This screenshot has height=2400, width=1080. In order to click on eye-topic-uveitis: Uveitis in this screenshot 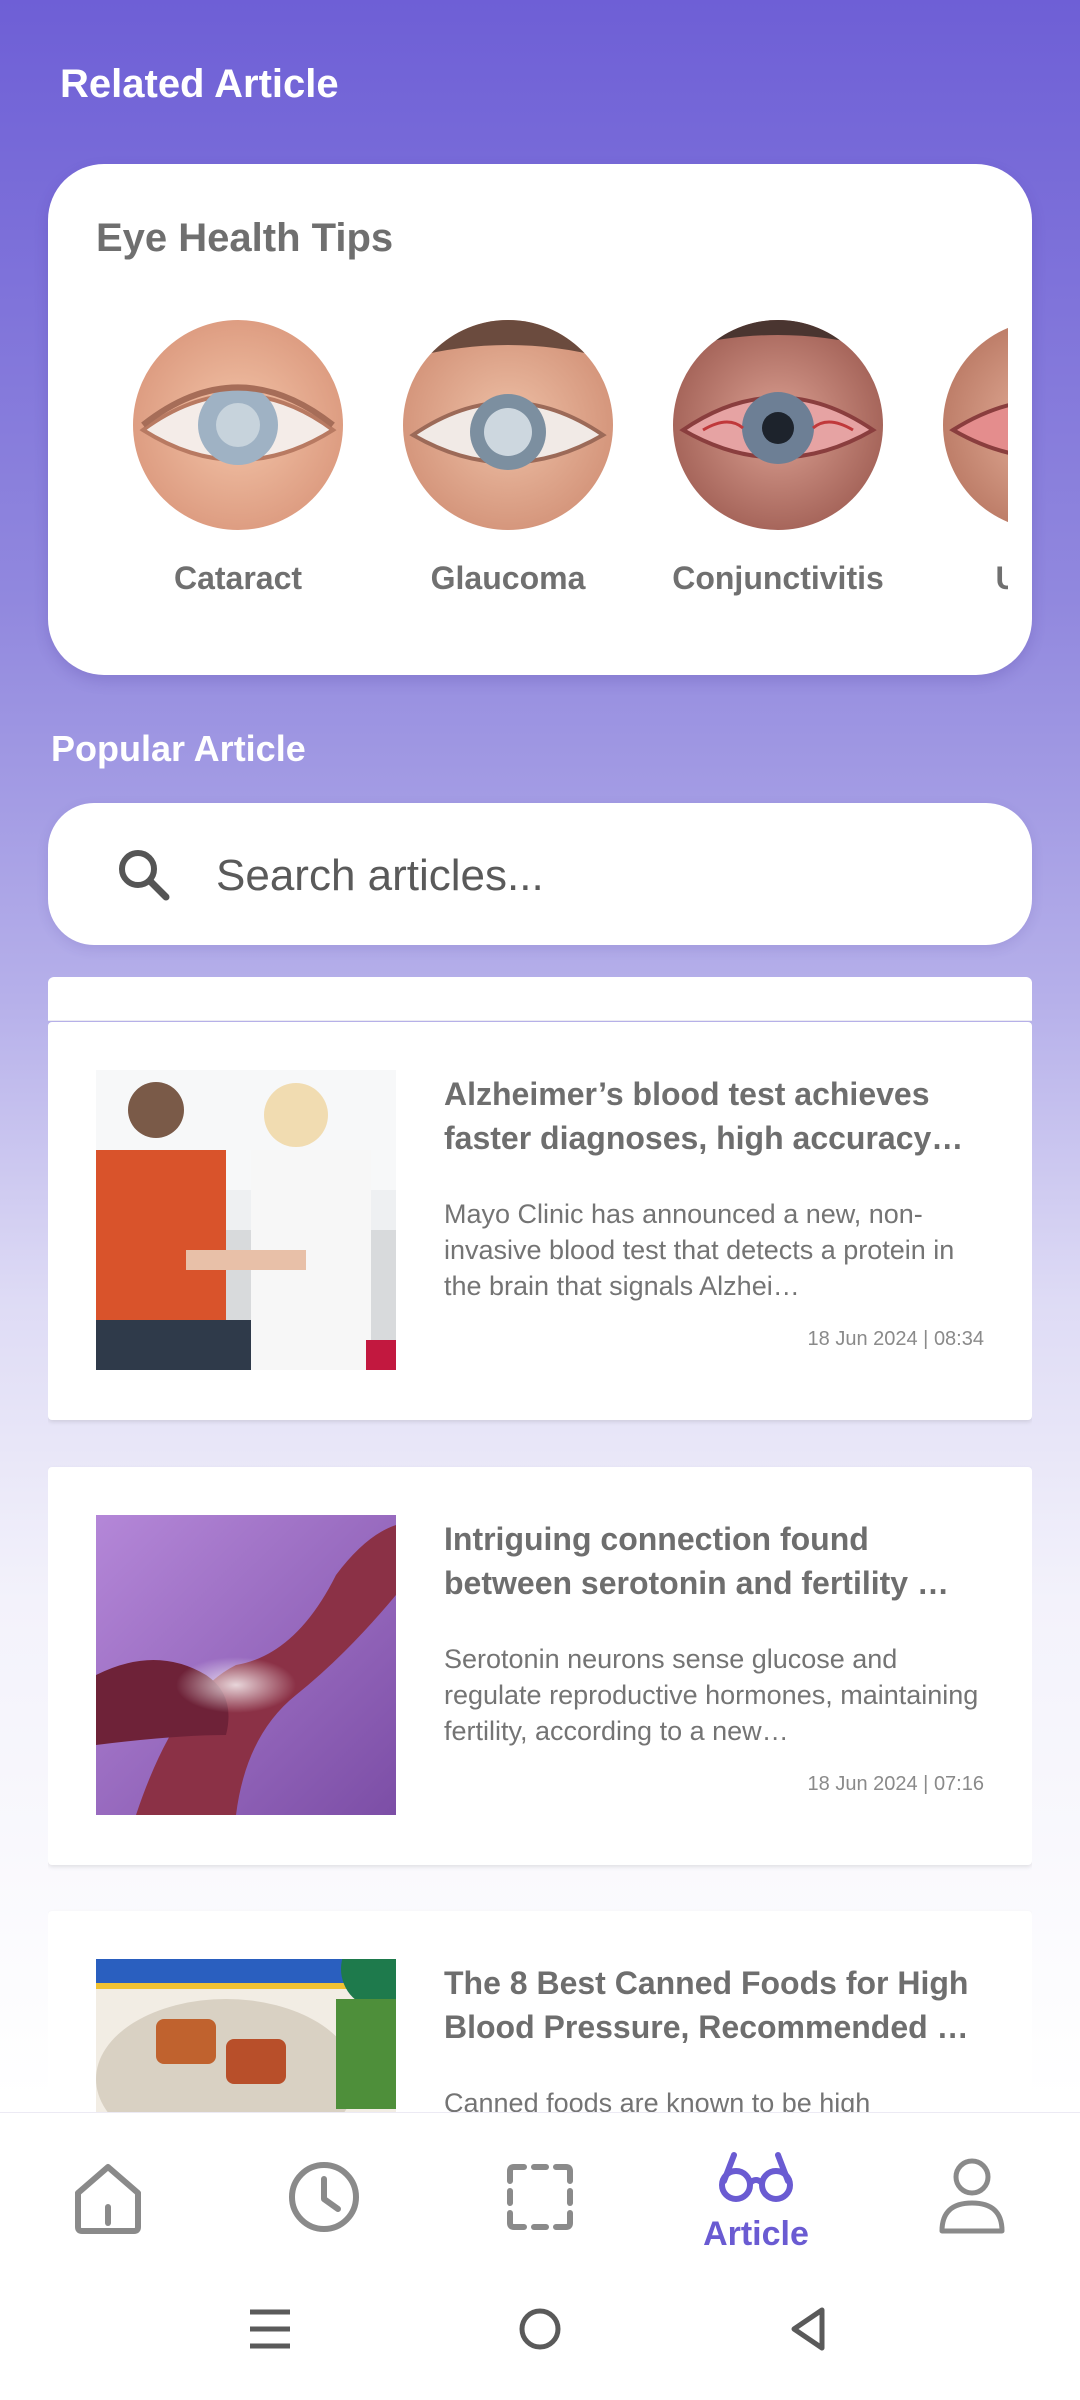, I will do `click(960, 465)`.